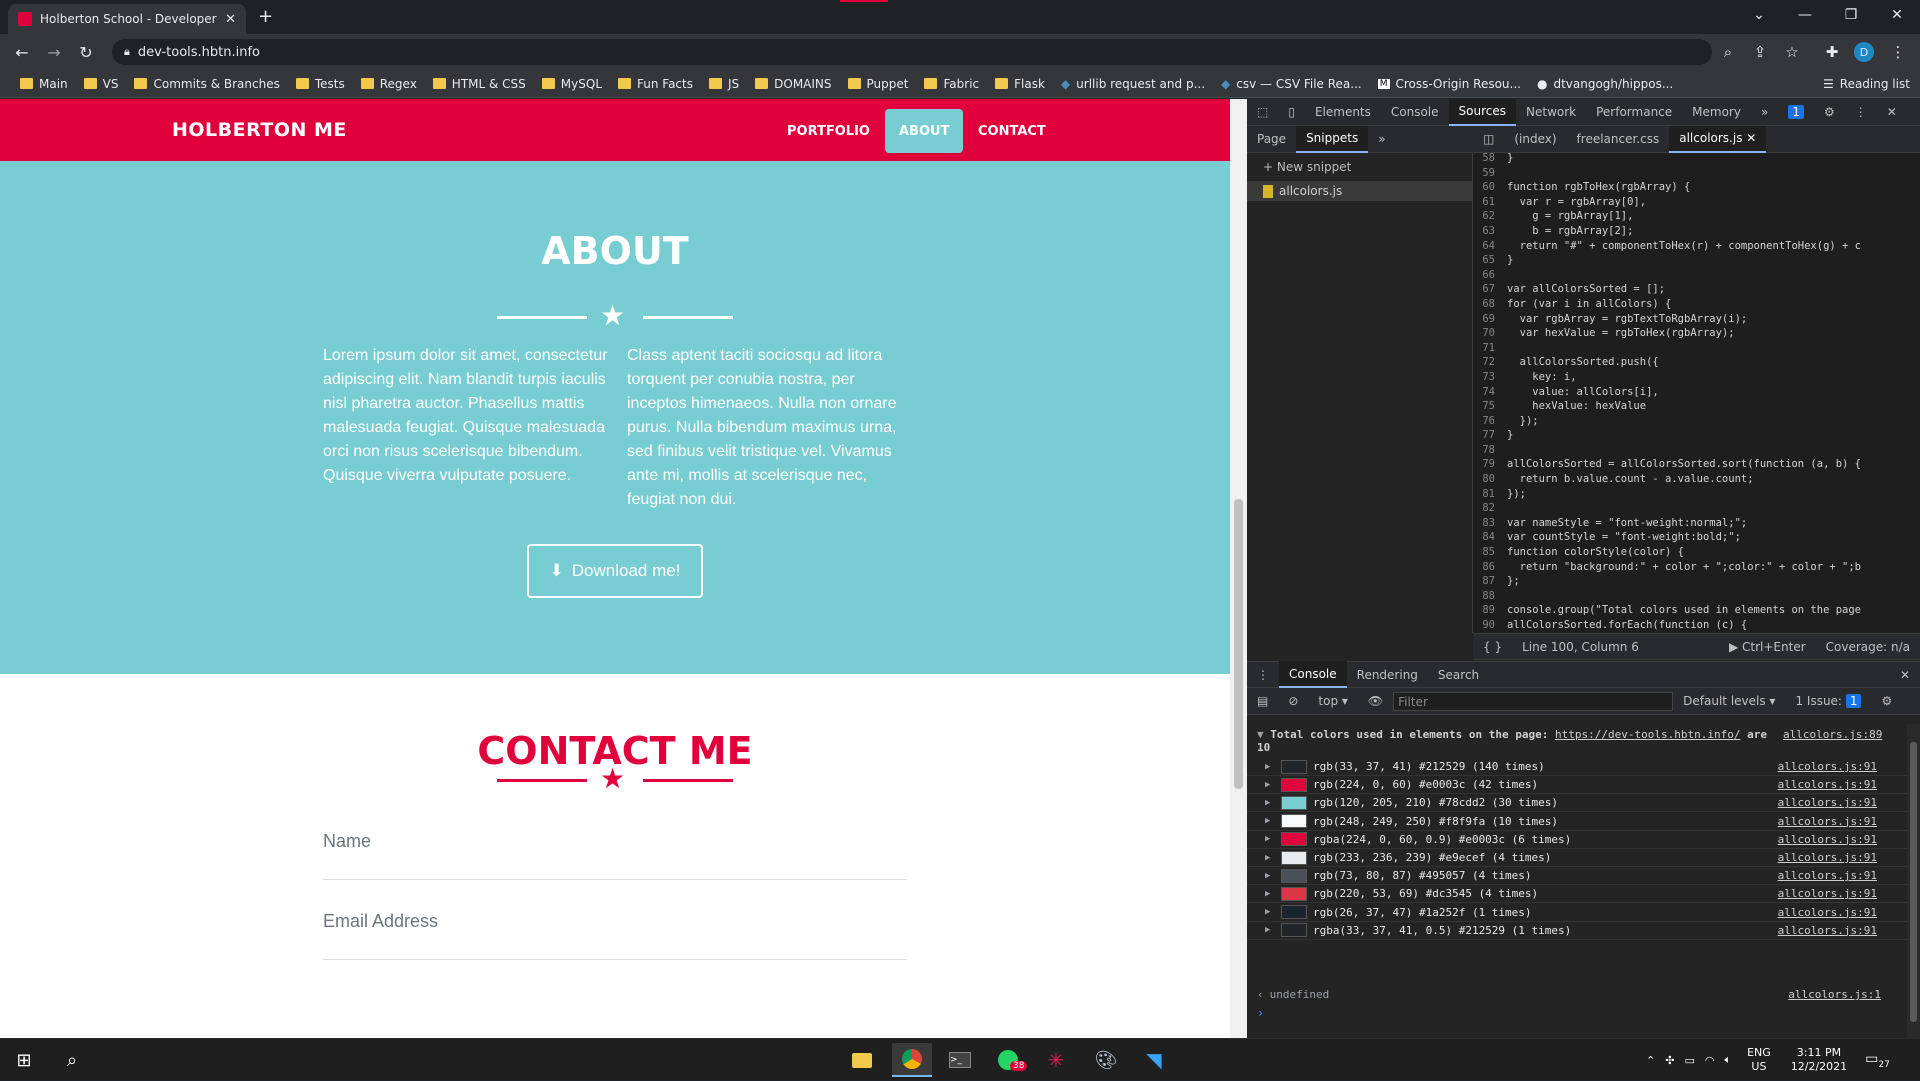 The image size is (1920, 1081). What do you see at coordinates (1650, 1060) in the screenshot?
I see `tray-expand-icon: ⌃` at bounding box center [1650, 1060].